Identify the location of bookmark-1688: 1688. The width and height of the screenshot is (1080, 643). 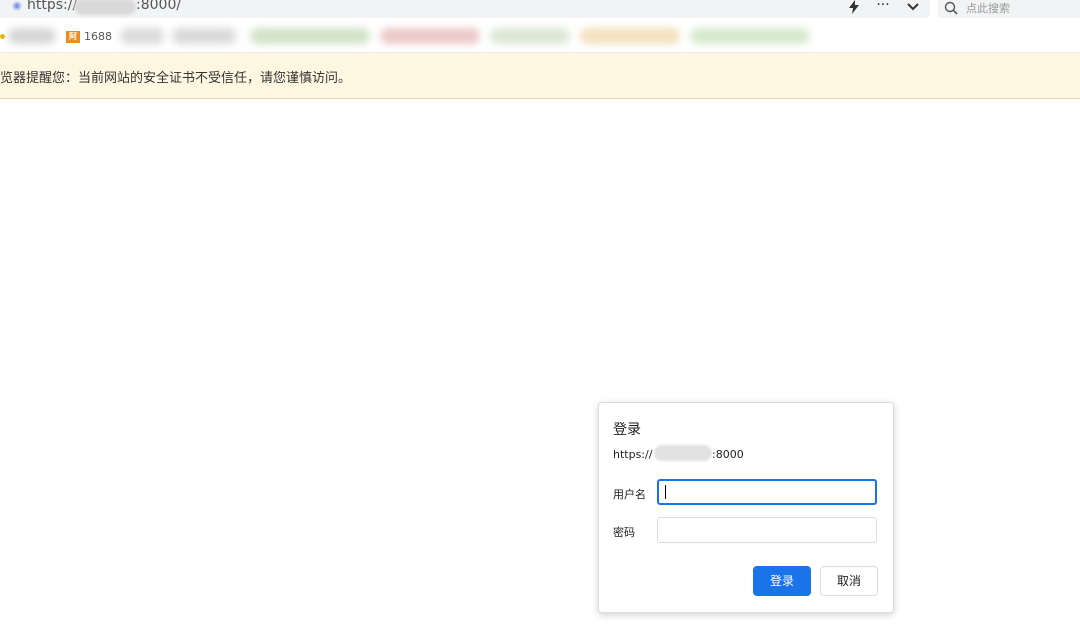
(98, 36).